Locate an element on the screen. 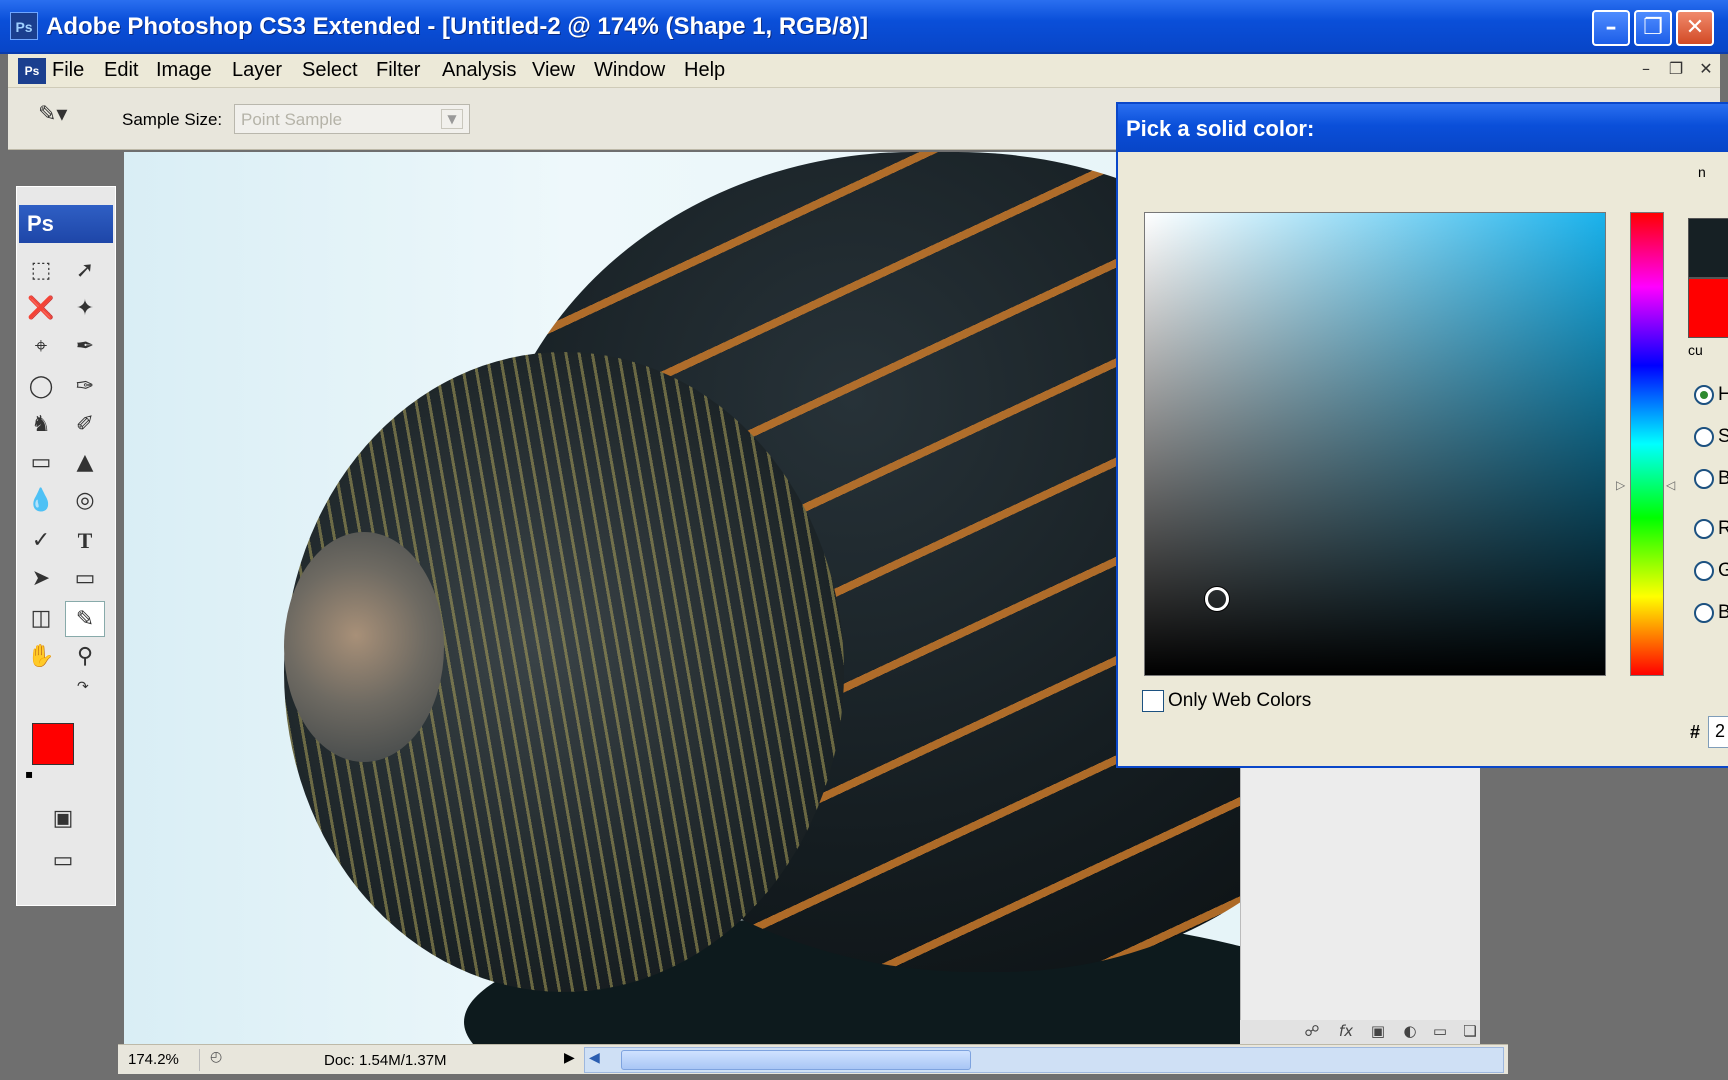 This screenshot has height=1080, width=1728. clone-stamp-tool-icon: ♞ is located at coordinates (41, 425).